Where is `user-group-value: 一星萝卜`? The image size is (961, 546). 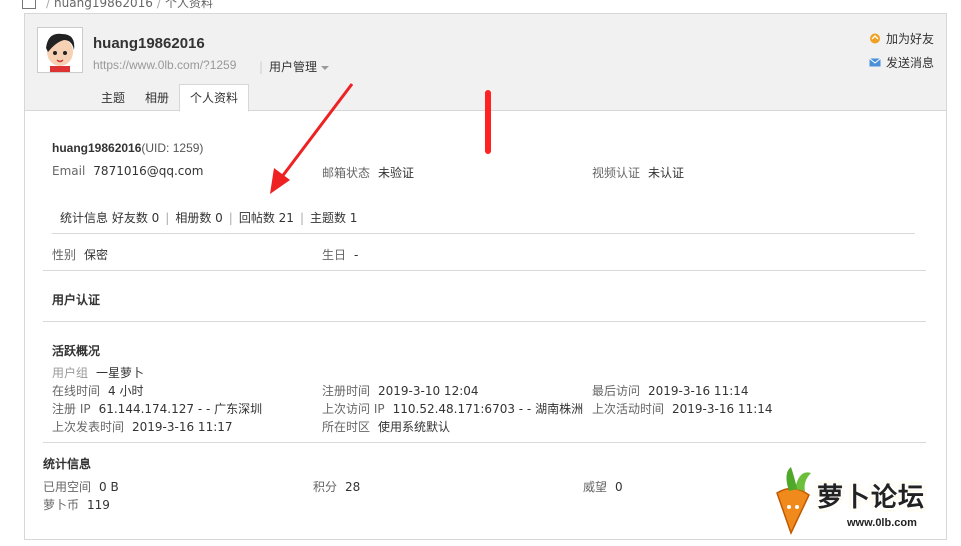 user-group-value: 一星萝卜 is located at coordinates (120, 373).